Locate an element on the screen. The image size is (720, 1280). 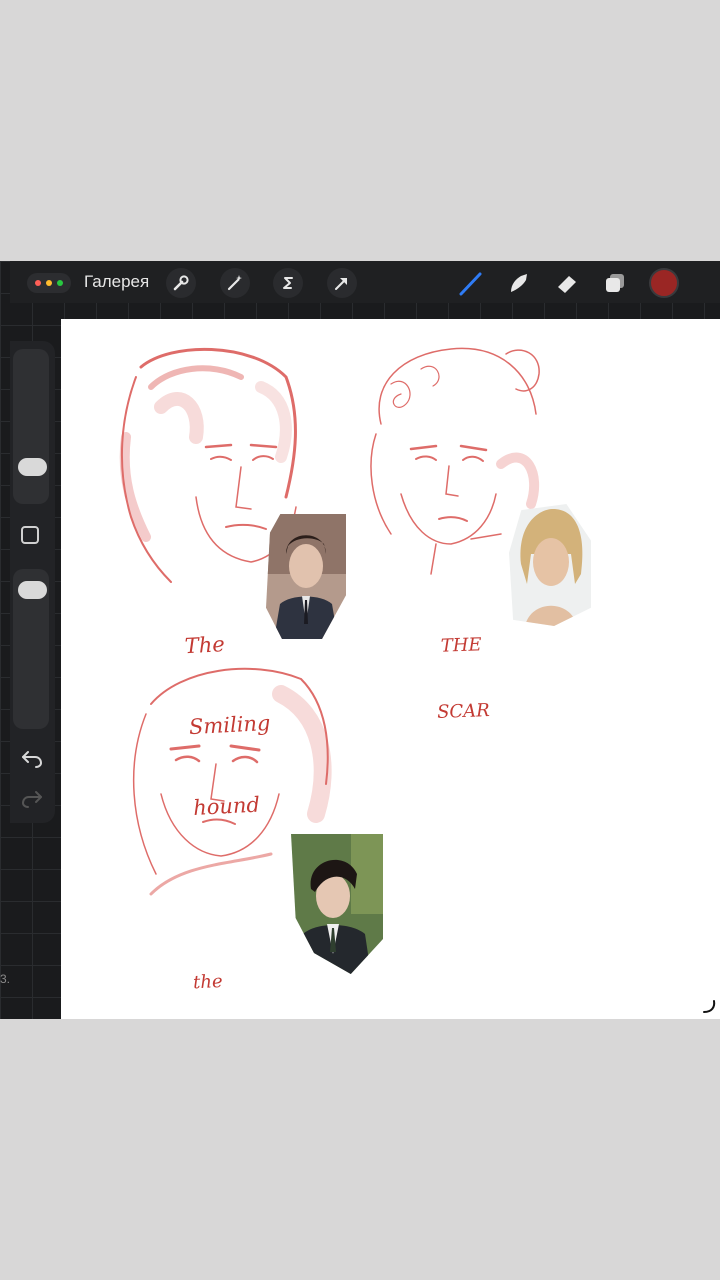
left-sidebar is located at coordinates (32, 582).